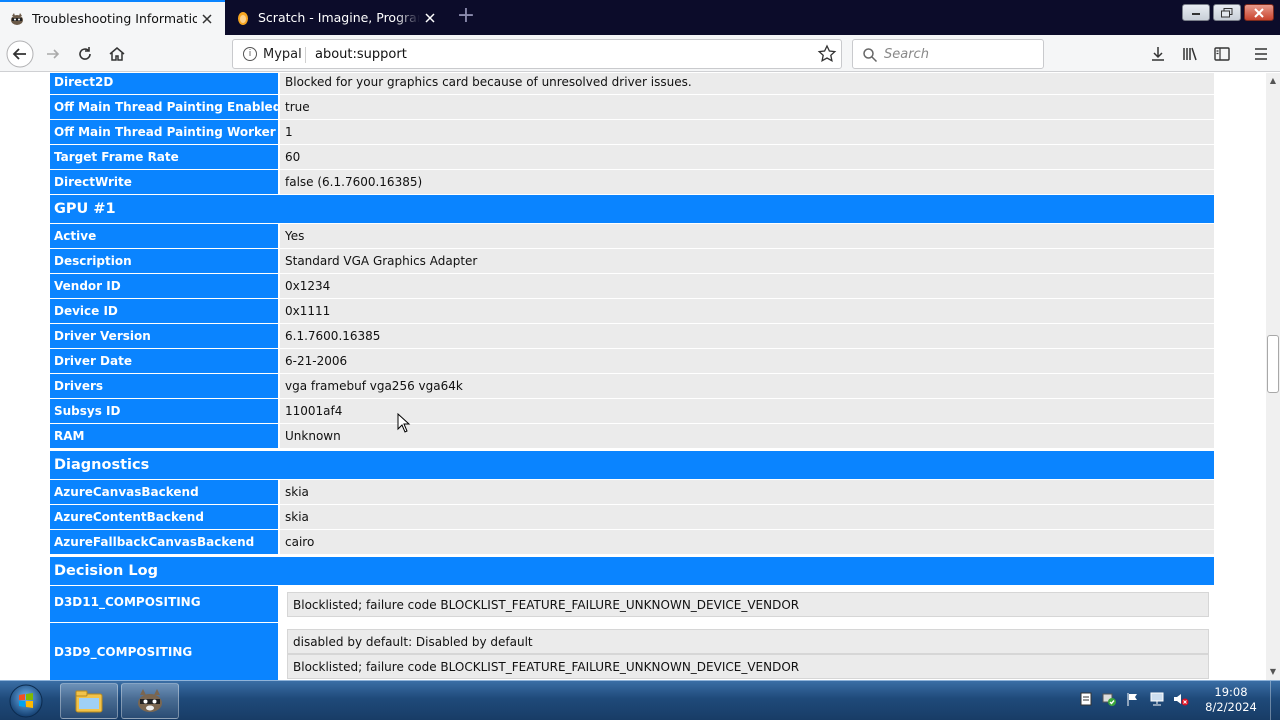  I want to click on row-key: Off Main Thread Painting Worker Count, so click(185, 132).